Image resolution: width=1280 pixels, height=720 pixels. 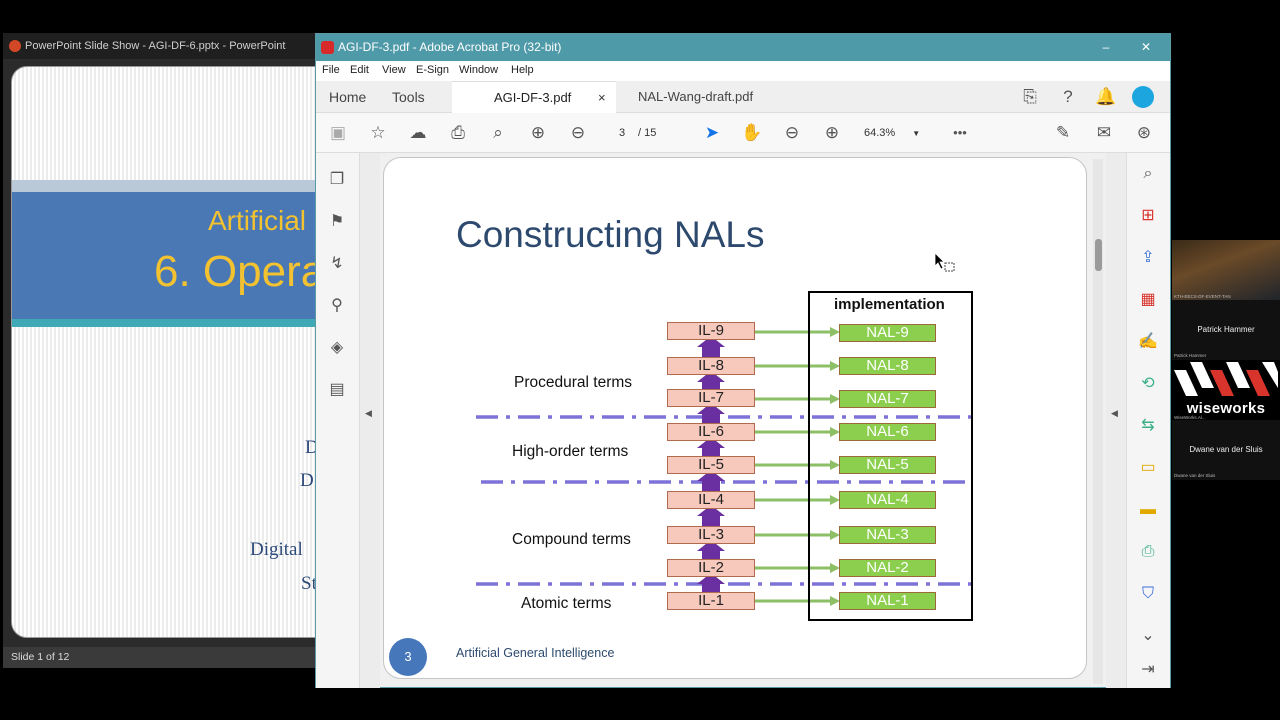 I want to click on nal-1-box: NAL-1, so click(x=887, y=601).